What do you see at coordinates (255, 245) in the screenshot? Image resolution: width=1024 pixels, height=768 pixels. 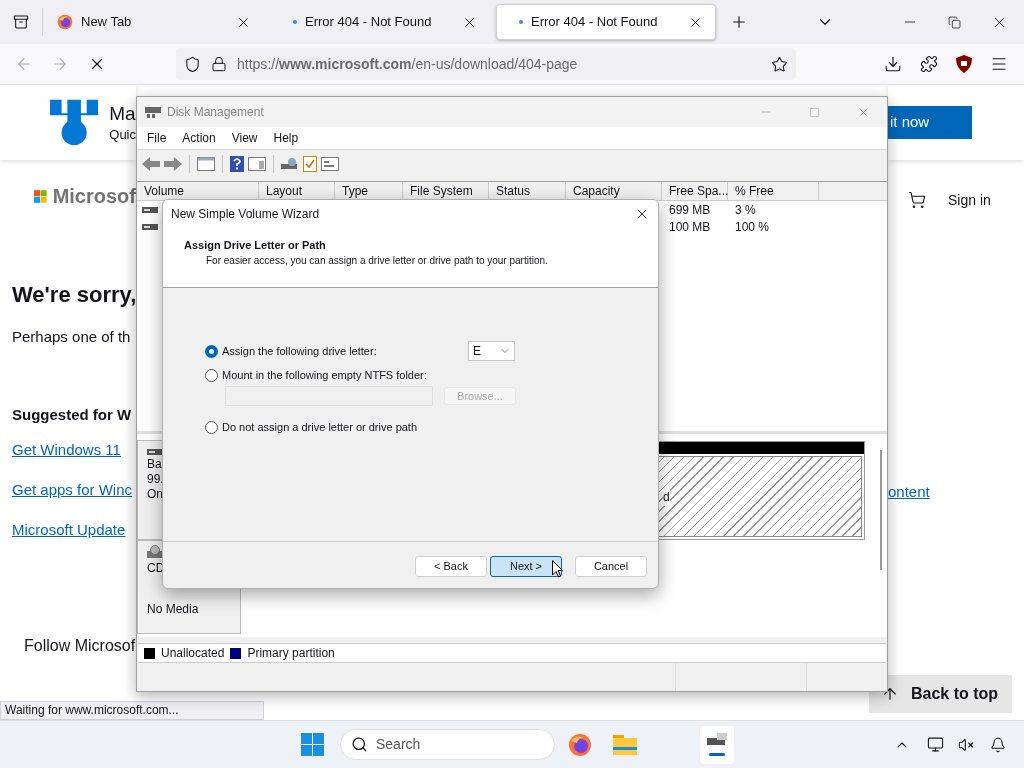 I see `step-heading: Assign Drive Letter or Path` at bounding box center [255, 245].